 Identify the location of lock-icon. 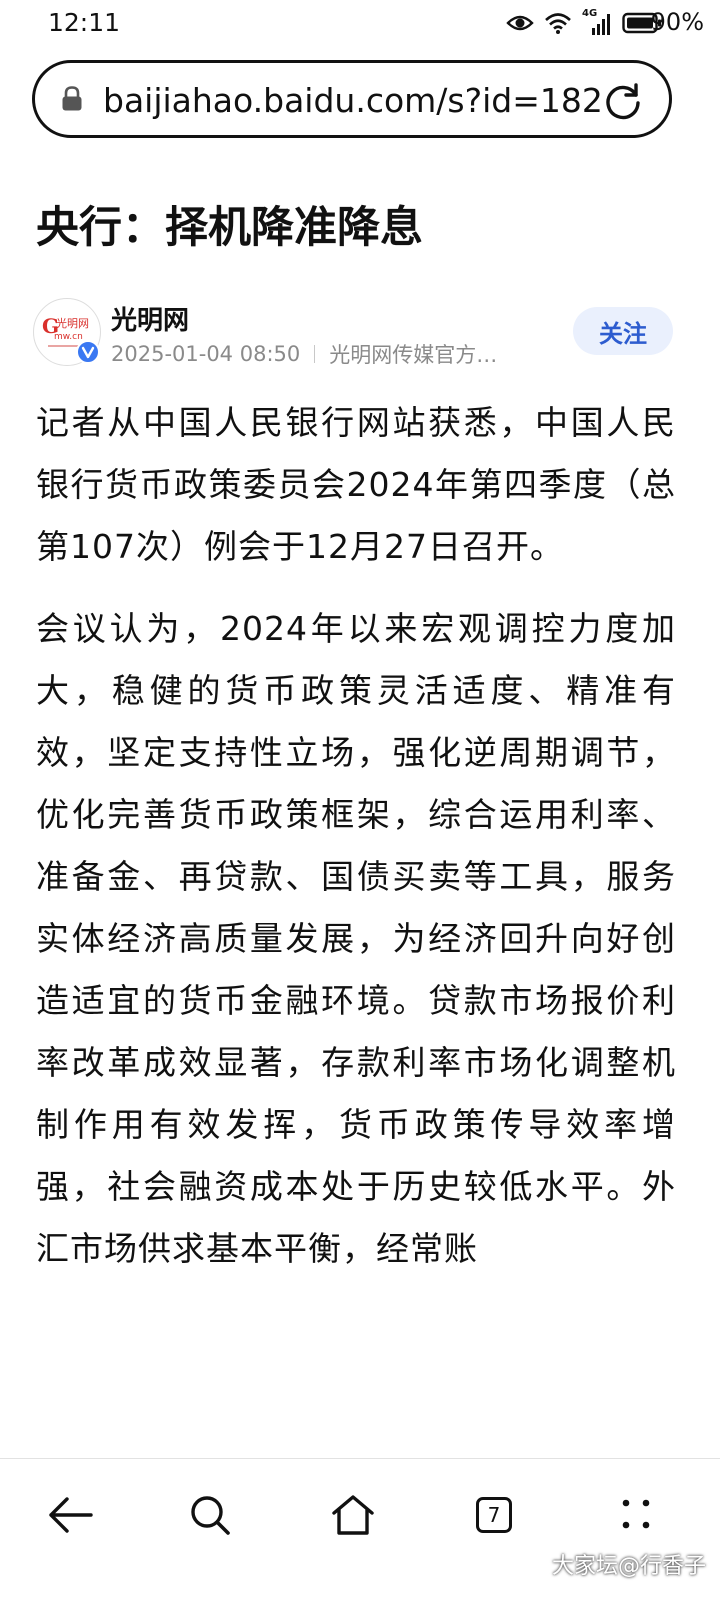
(72, 98).